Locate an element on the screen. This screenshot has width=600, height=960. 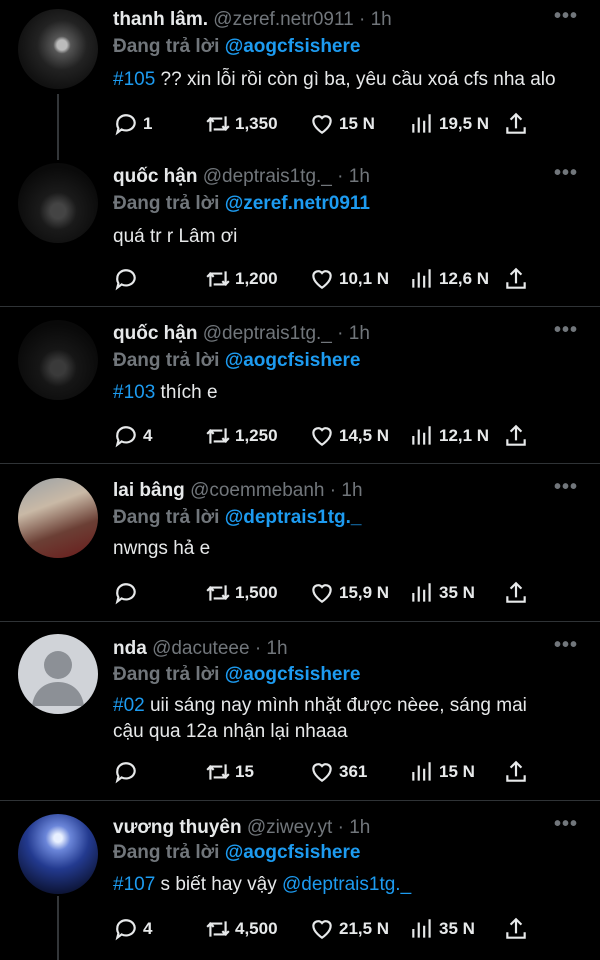
display-name: nda is located at coordinates (130, 648).